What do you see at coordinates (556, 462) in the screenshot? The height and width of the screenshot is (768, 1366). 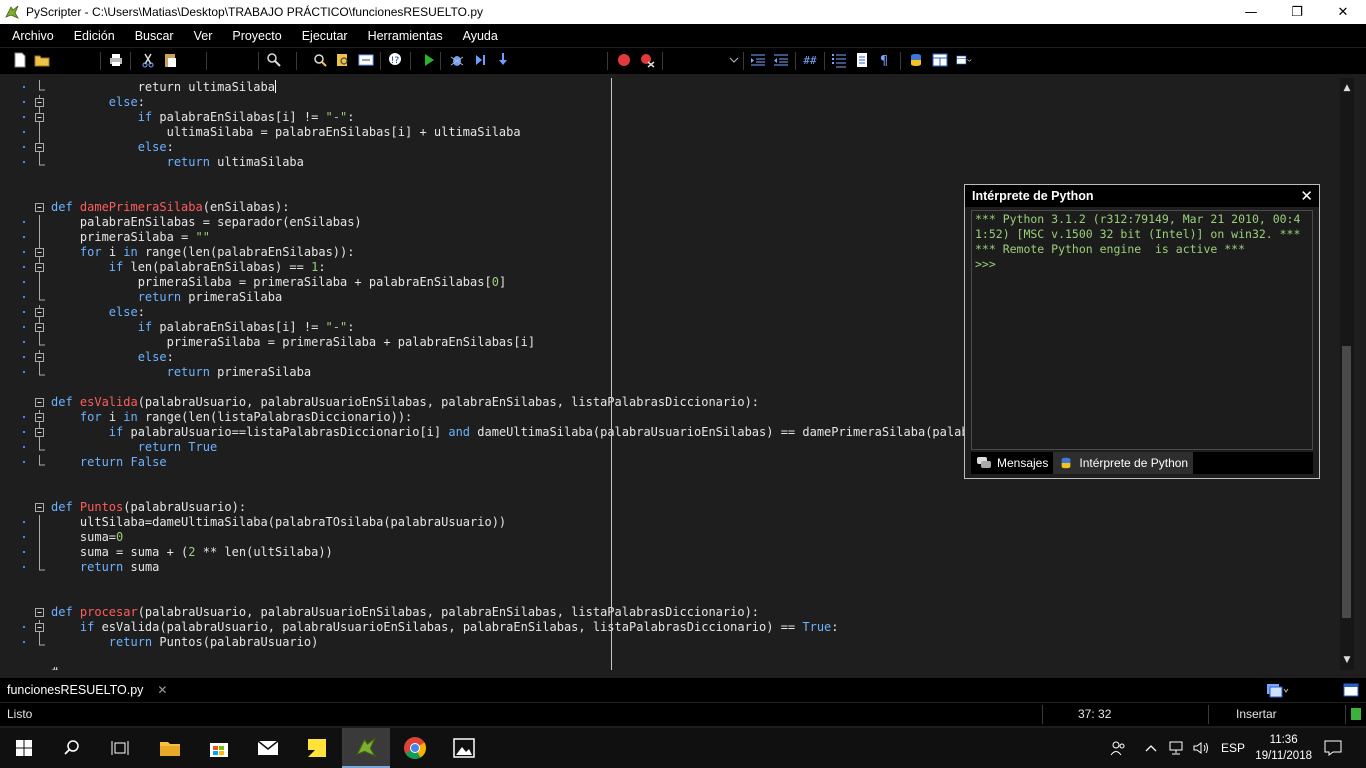 I see `code-line: return False` at bounding box center [556, 462].